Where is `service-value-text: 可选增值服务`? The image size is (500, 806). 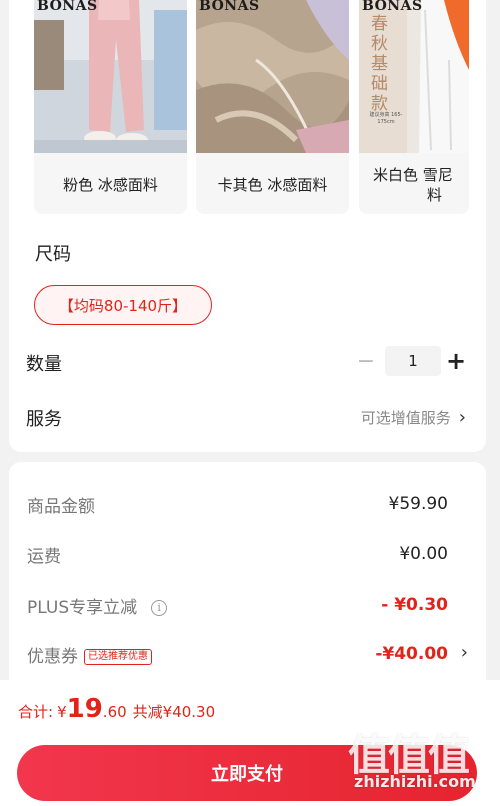 service-value-text: 可选增值服务 is located at coordinates (405, 417).